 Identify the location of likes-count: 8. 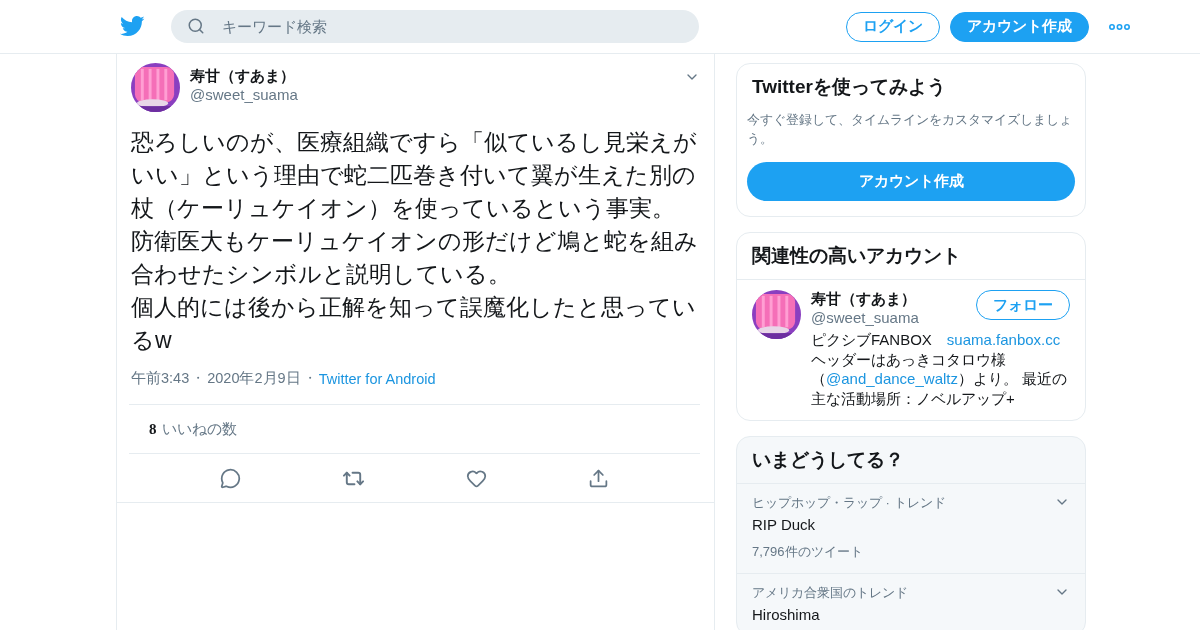
(153, 429).